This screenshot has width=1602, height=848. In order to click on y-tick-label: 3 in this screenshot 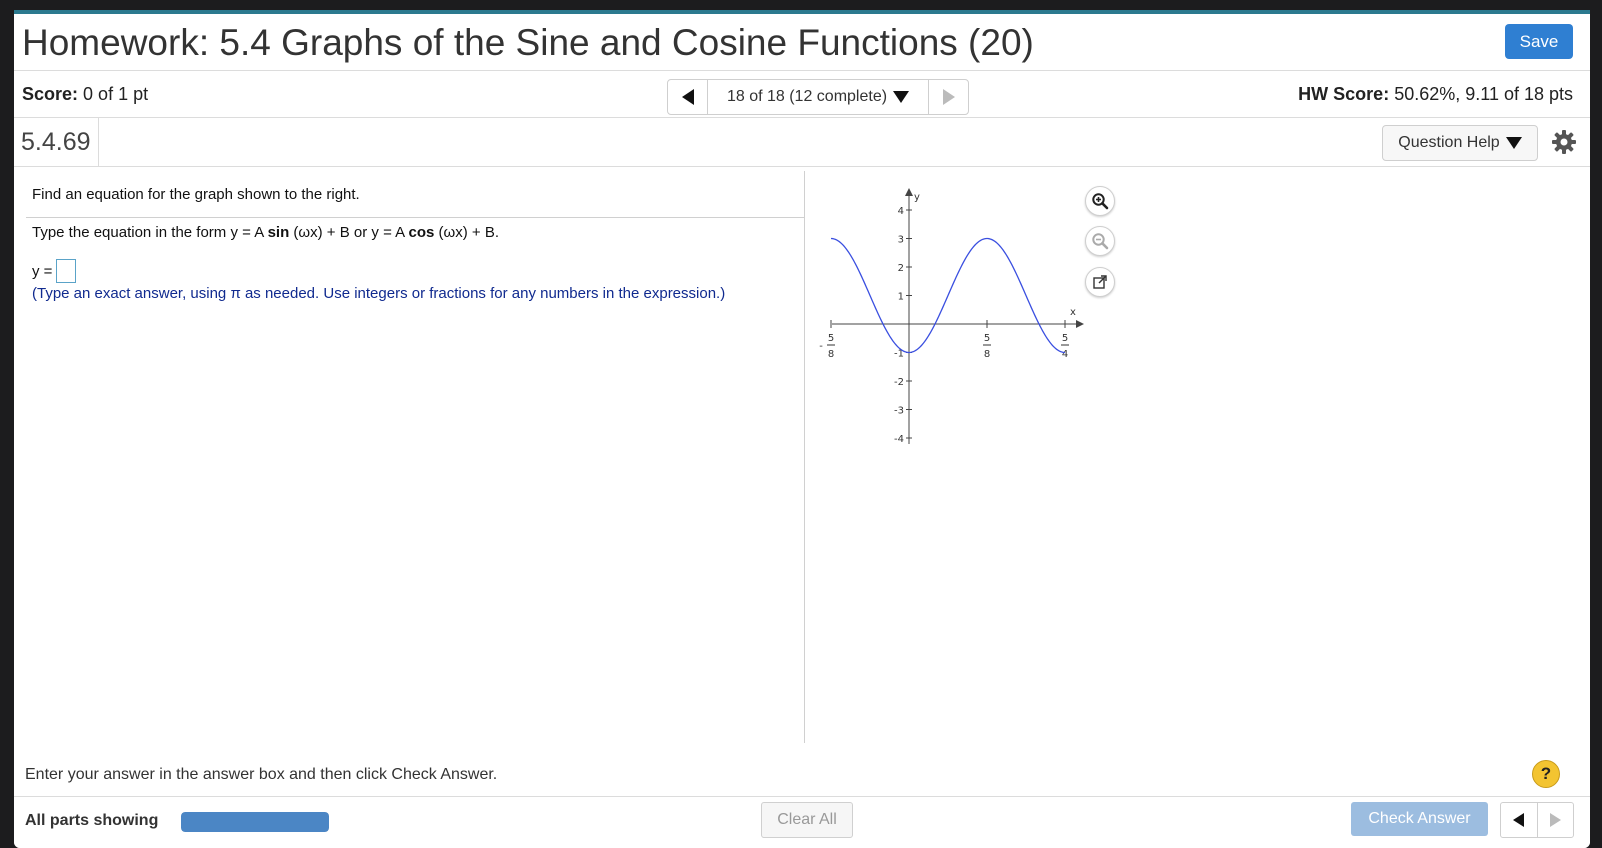, I will do `click(901, 240)`.